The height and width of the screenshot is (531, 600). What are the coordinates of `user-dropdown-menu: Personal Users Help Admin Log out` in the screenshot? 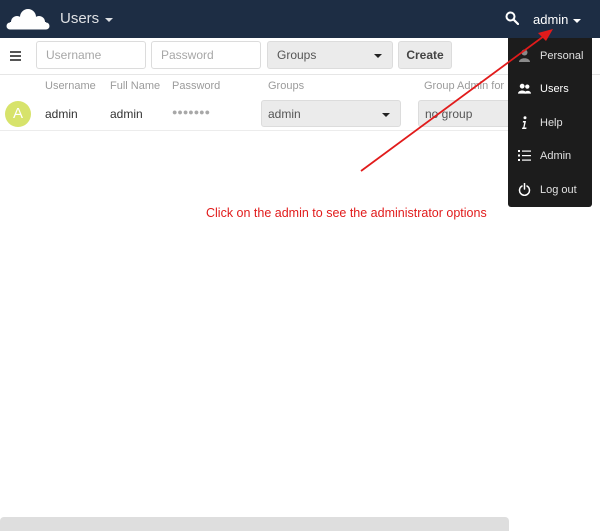 It's located at (550, 122).